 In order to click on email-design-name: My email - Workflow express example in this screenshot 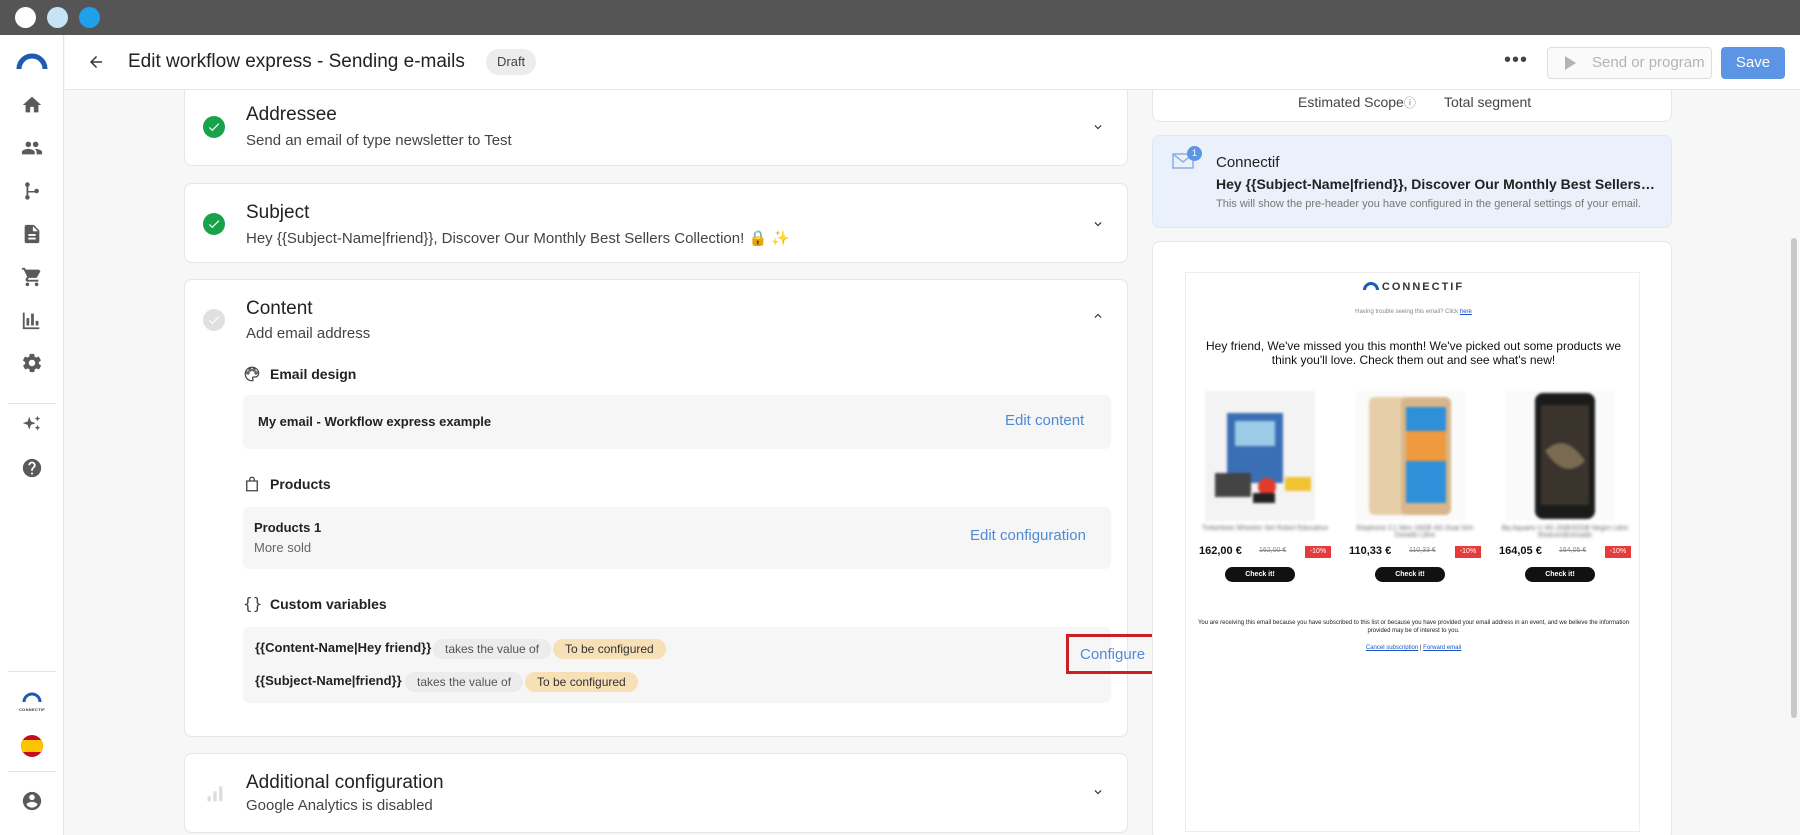, I will do `click(375, 421)`.